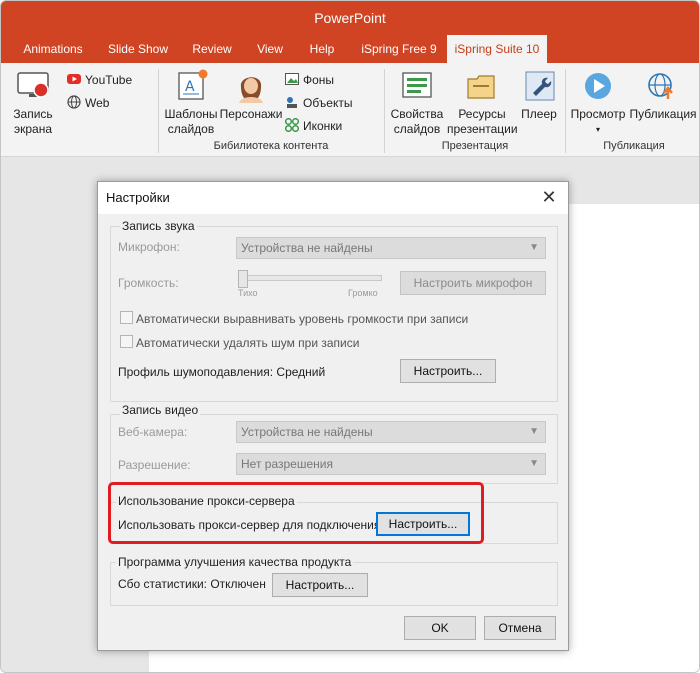 The image size is (700, 673). What do you see at coordinates (307, 248) in the screenshot?
I see `mic-select-value: Устройства не найдены` at bounding box center [307, 248].